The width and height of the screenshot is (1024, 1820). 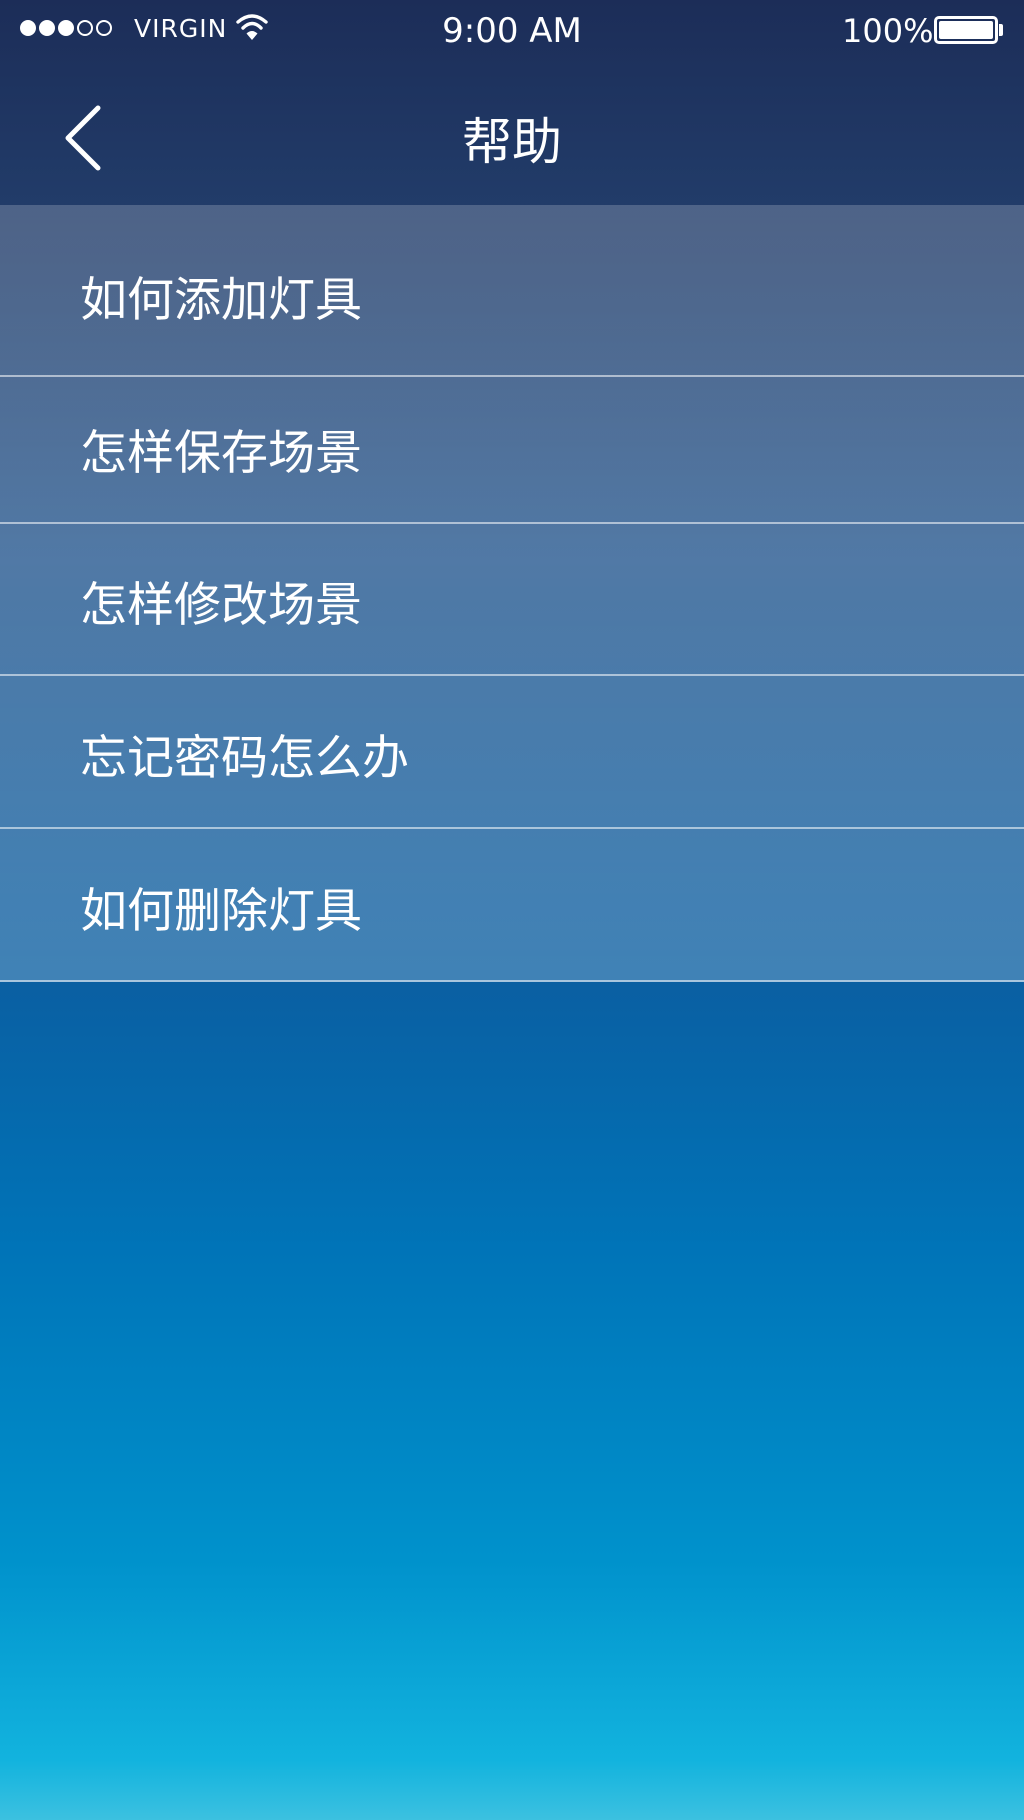 I want to click on help-item-label: 如何添加灯具, so click(x=221, y=300).